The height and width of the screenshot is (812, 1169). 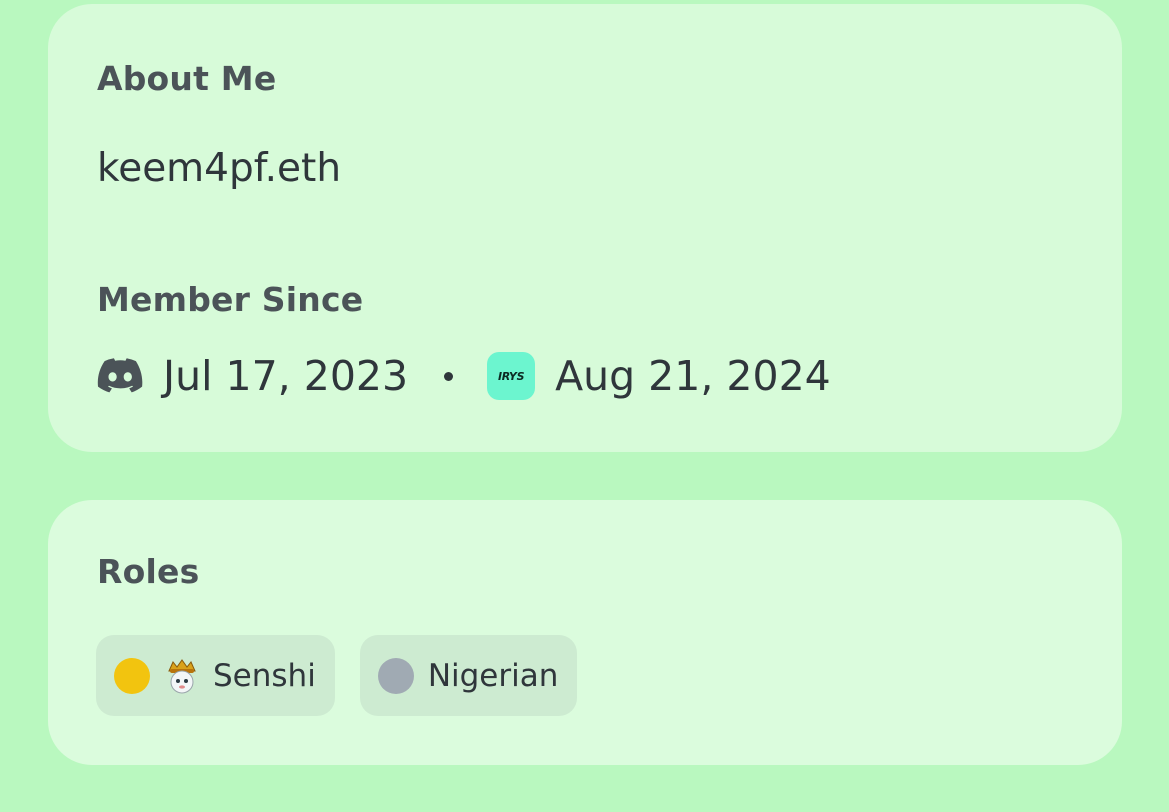 What do you see at coordinates (493, 675) in the screenshot?
I see `role-label: Nigerian` at bounding box center [493, 675].